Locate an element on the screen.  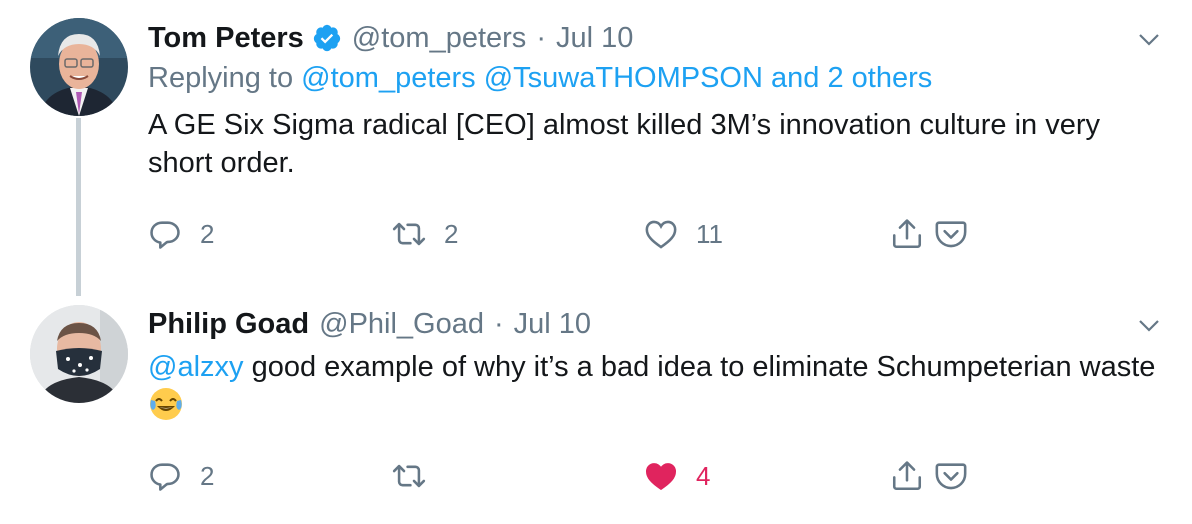
tweet-header: Tom Peters @tom_peters · Jul 10 is located at coordinates (390, 38).